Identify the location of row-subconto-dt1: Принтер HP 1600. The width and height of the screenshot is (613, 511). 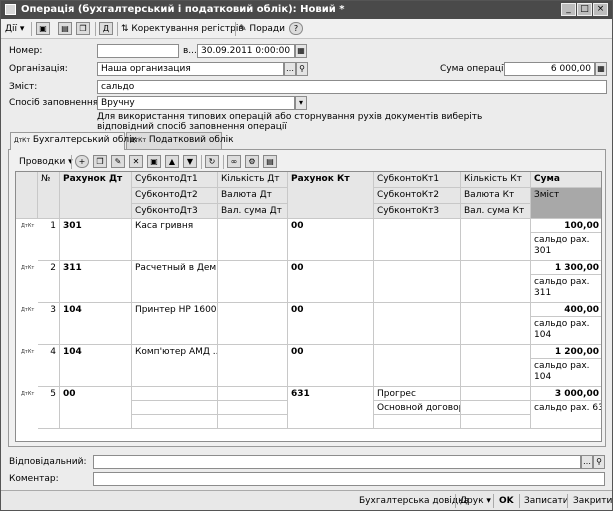
(175, 324).